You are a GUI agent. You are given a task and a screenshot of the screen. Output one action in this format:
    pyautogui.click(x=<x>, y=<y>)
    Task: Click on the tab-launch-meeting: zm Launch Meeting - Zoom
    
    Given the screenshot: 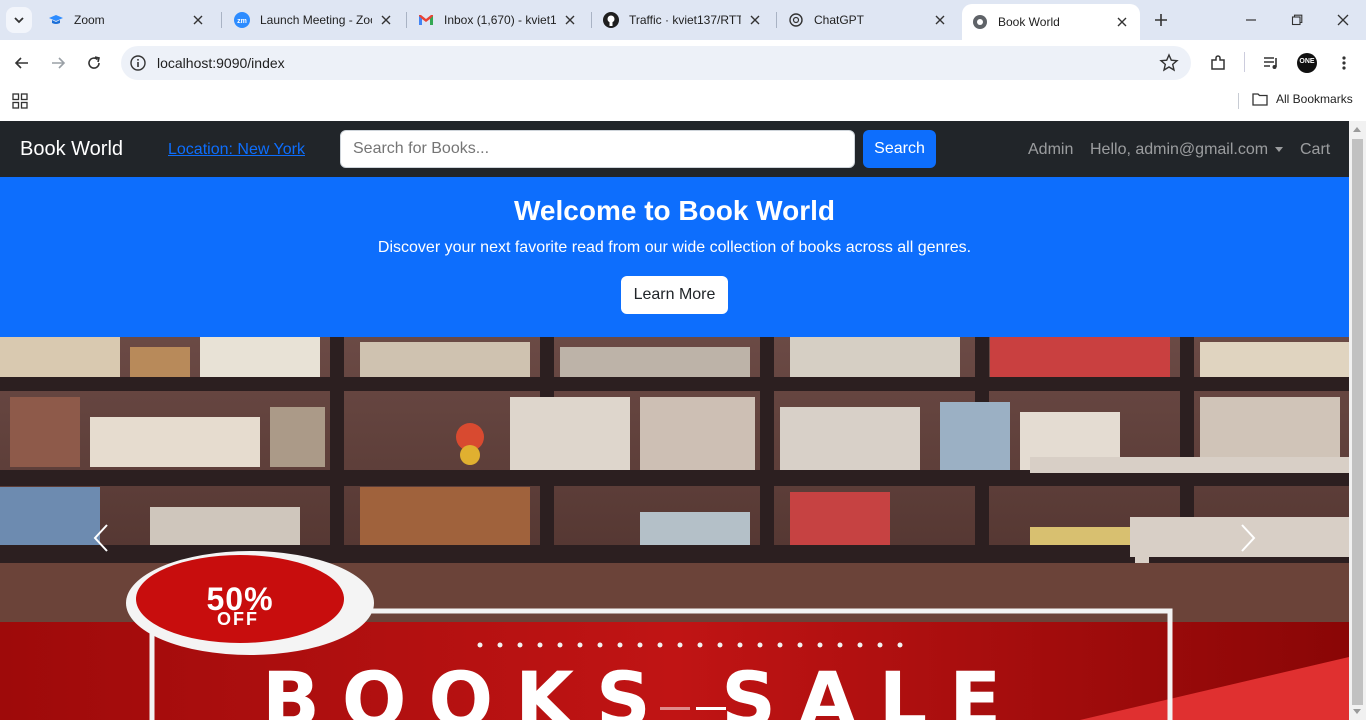 What is the action you would take?
    pyautogui.click(x=314, y=20)
    